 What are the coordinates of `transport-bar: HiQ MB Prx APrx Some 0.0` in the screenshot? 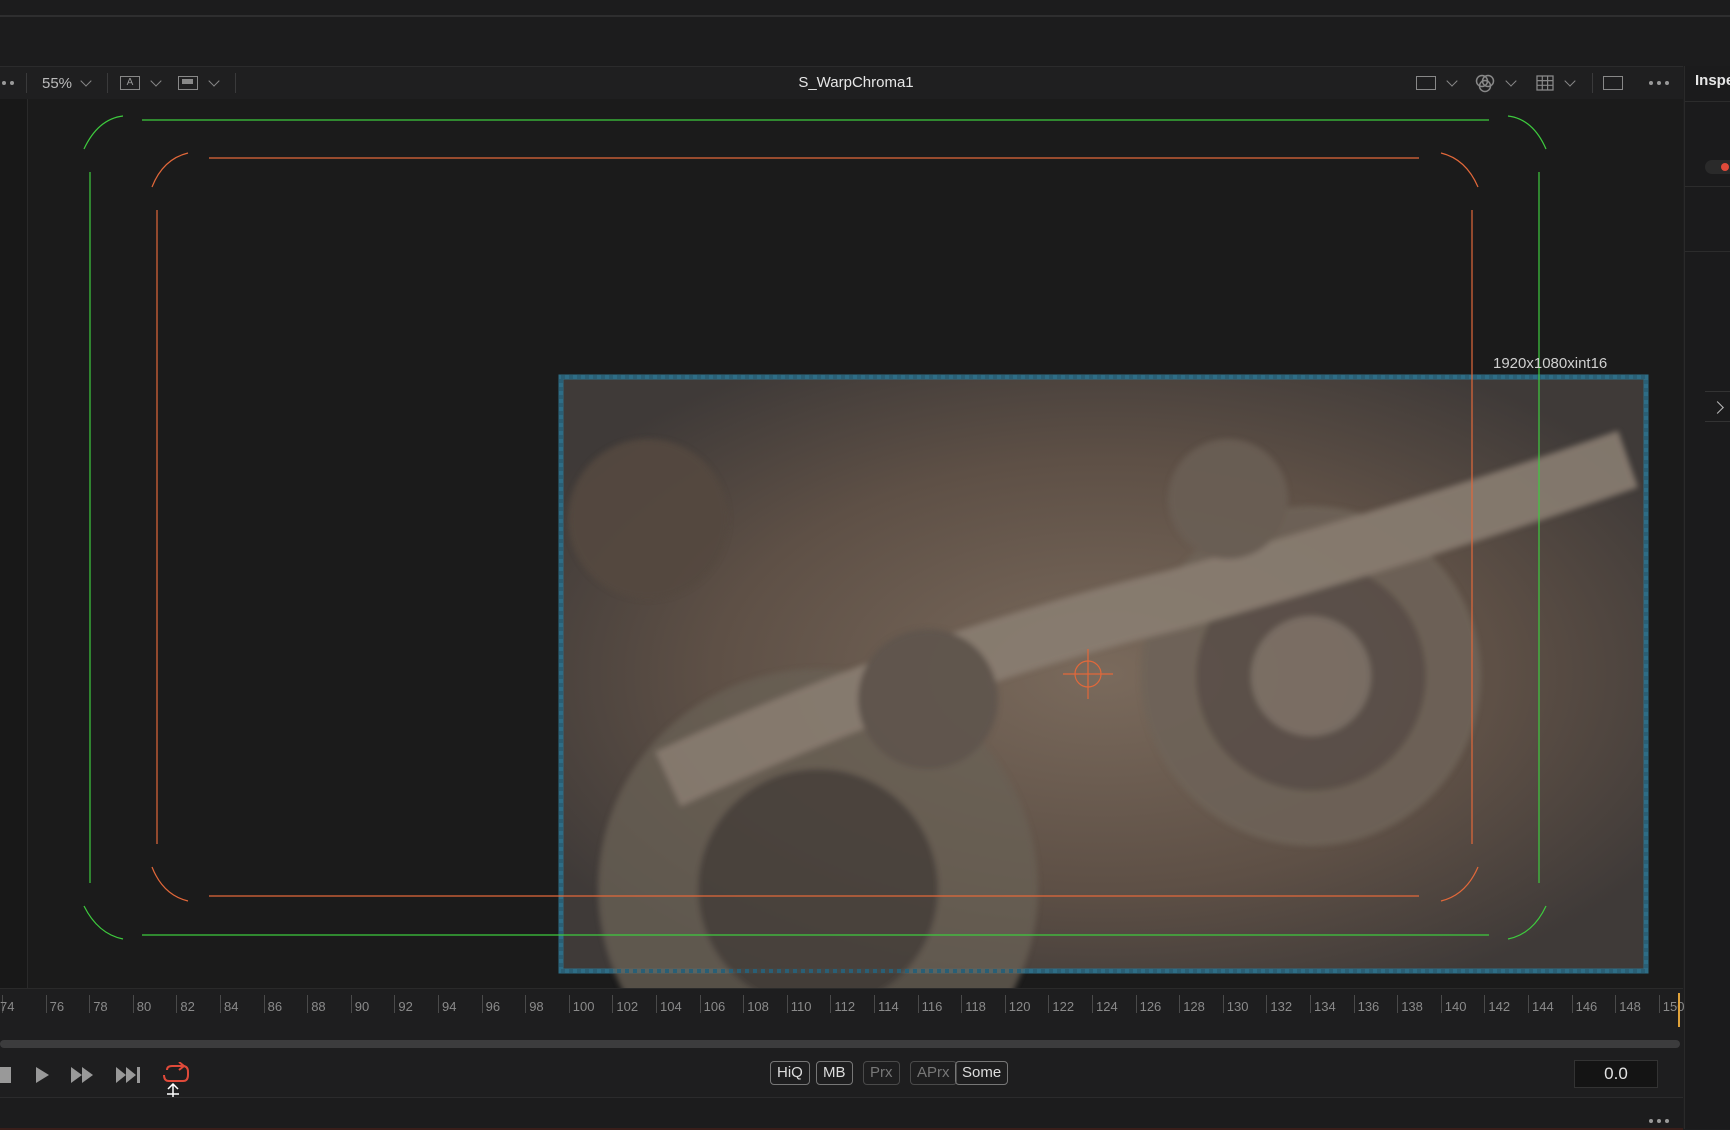 It's located at (841, 1079).